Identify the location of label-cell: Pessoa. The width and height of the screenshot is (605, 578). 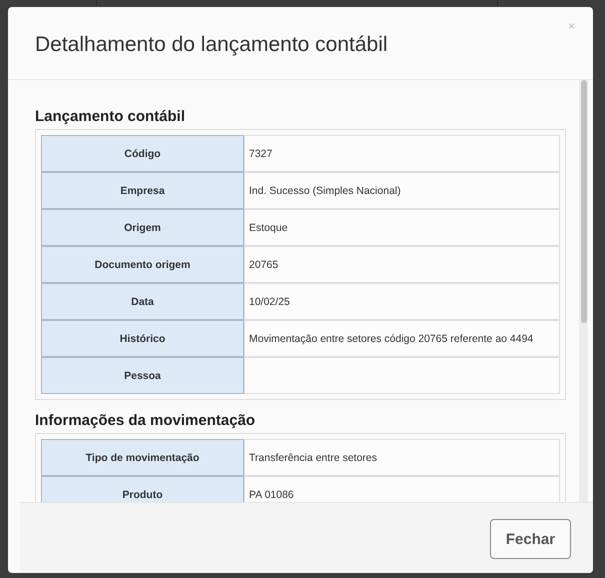
(142, 375).